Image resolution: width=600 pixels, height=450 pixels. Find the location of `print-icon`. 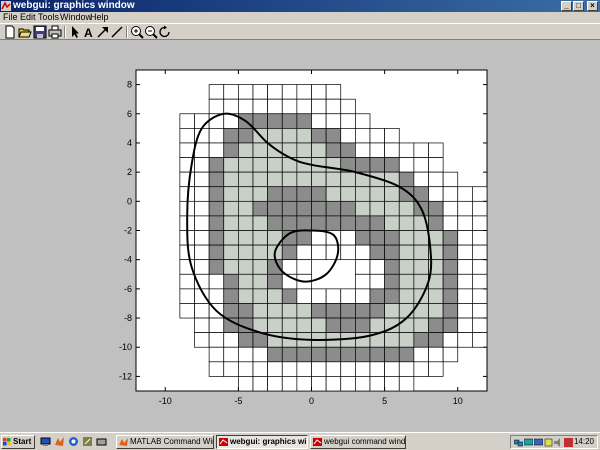

print-icon is located at coordinates (55, 32).